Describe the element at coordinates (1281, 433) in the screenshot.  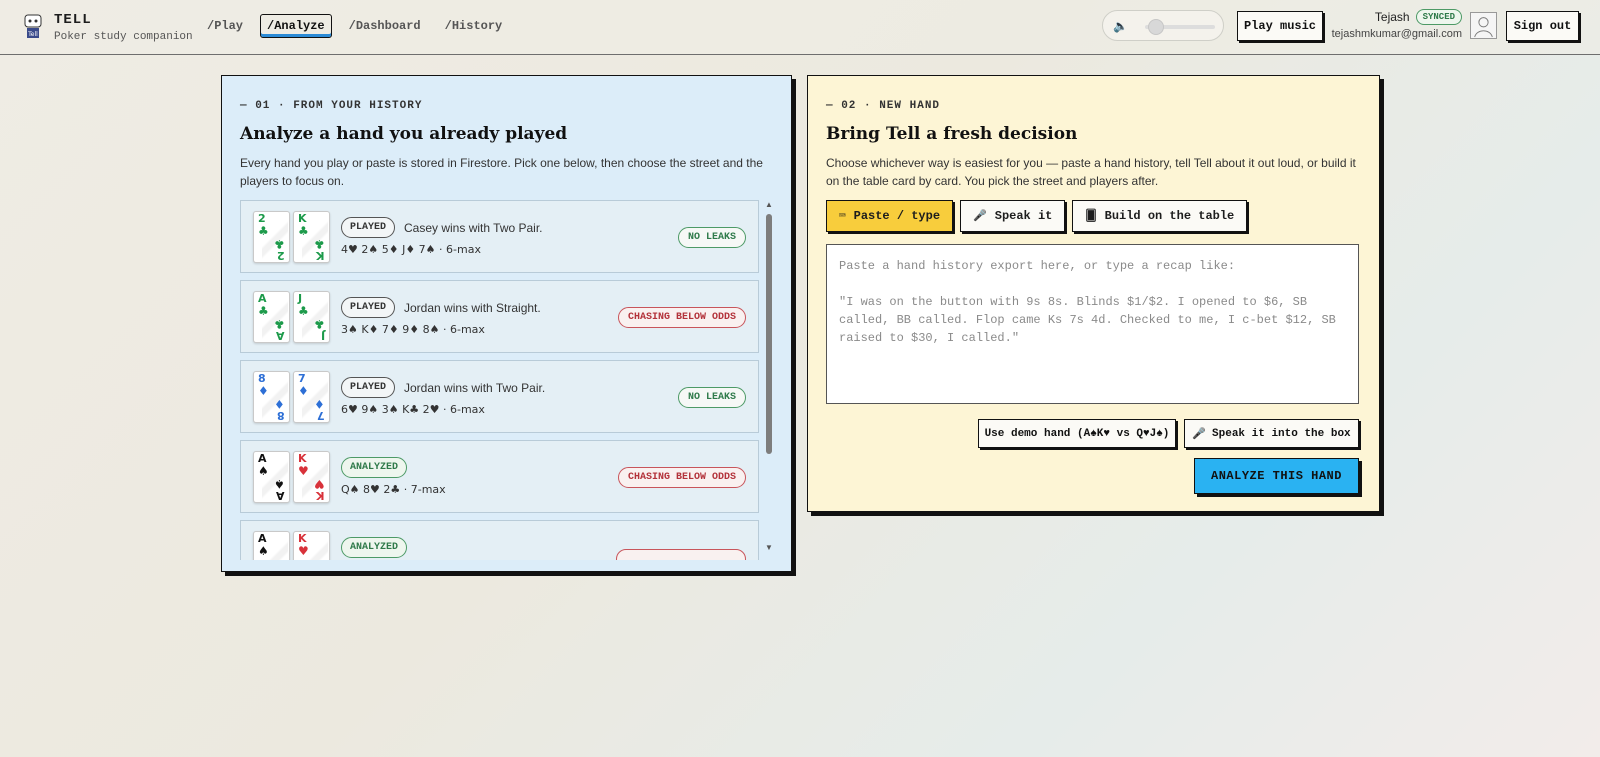
I see `speak-into-box-label: Speak it into the box` at that location.